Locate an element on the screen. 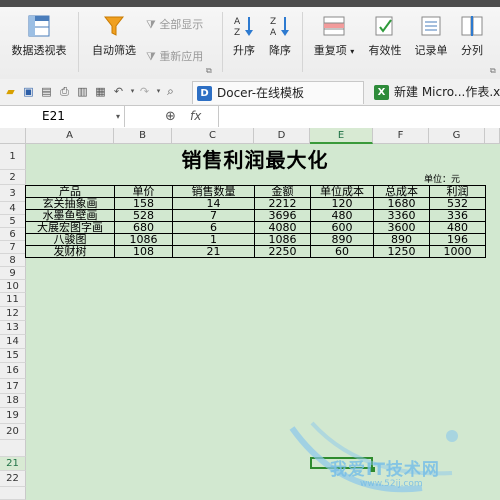  row-header-11: 11 is located at coordinates (13, 300).